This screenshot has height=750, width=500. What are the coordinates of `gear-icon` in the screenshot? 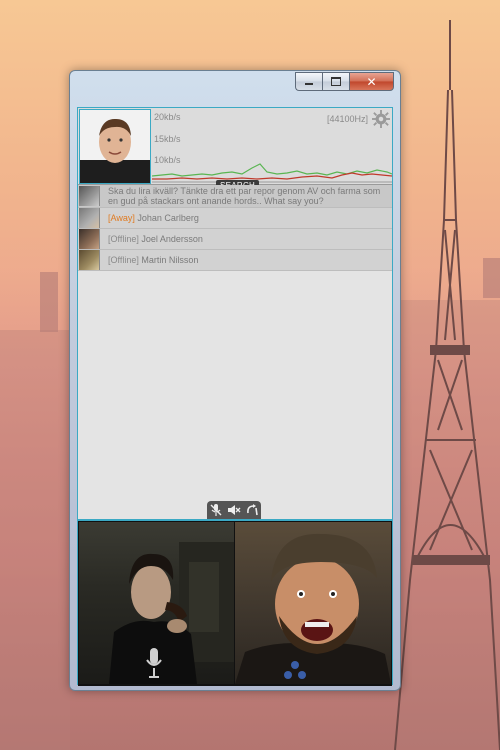 It's located at (381, 119).